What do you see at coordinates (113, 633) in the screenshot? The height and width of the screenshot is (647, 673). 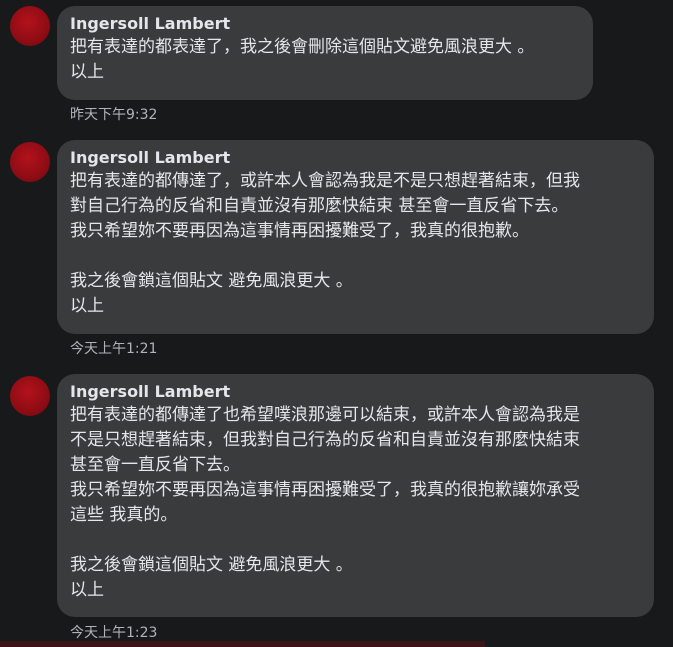 I see `comment-timestamp: 今天上午1:23` at bounding box center [113, 633].